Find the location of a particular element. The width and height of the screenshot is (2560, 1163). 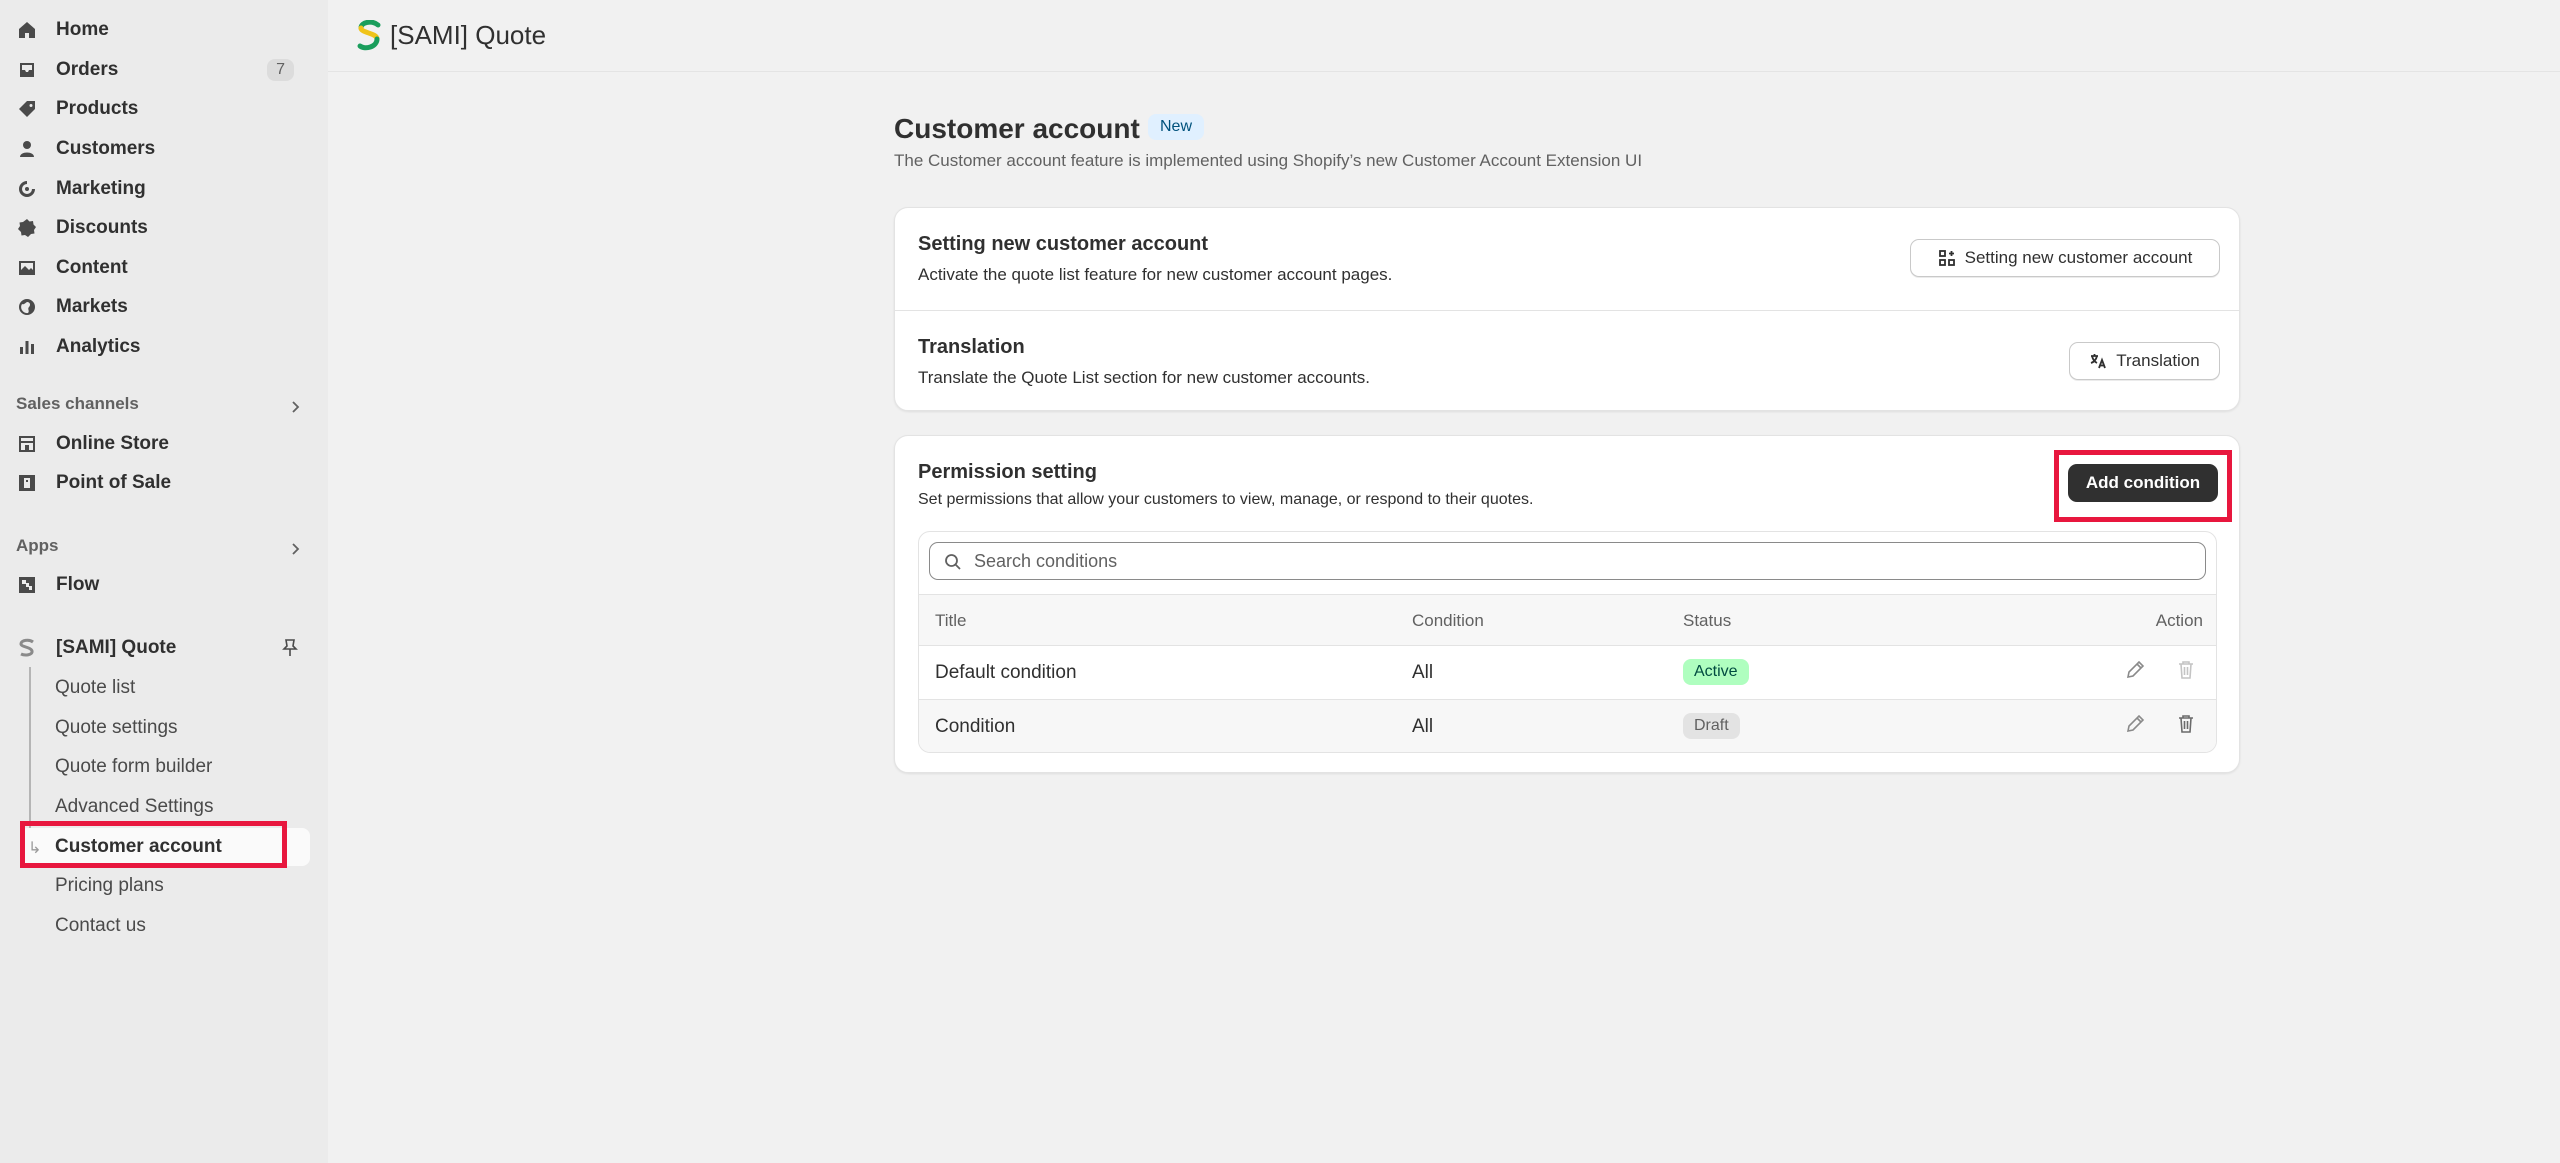

person-icon is located at coordinates (27, 149).